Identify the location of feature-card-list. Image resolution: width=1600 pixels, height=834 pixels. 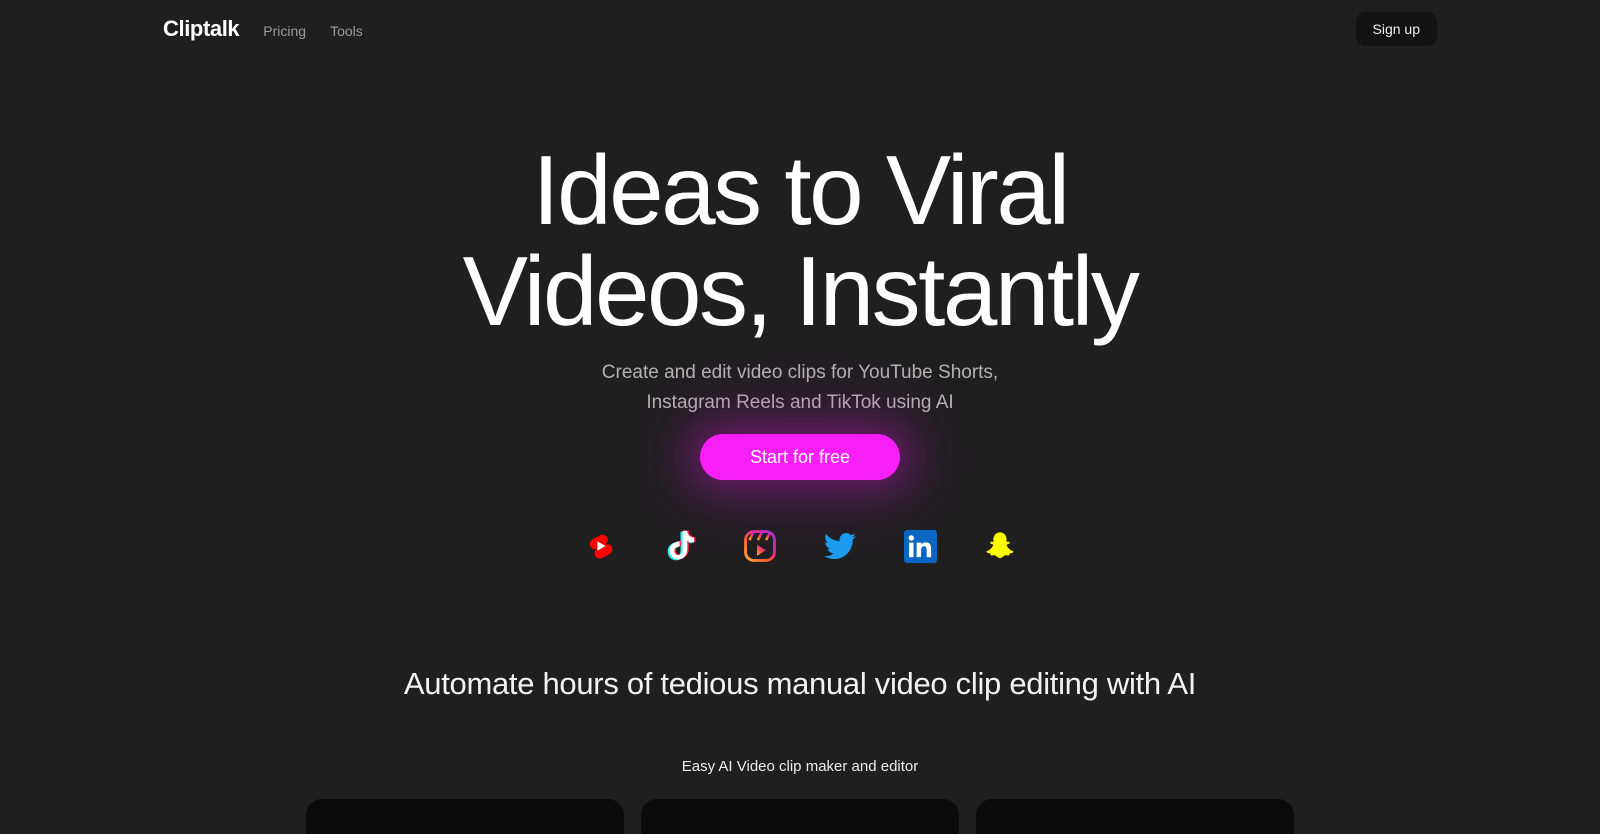
(800, 816).